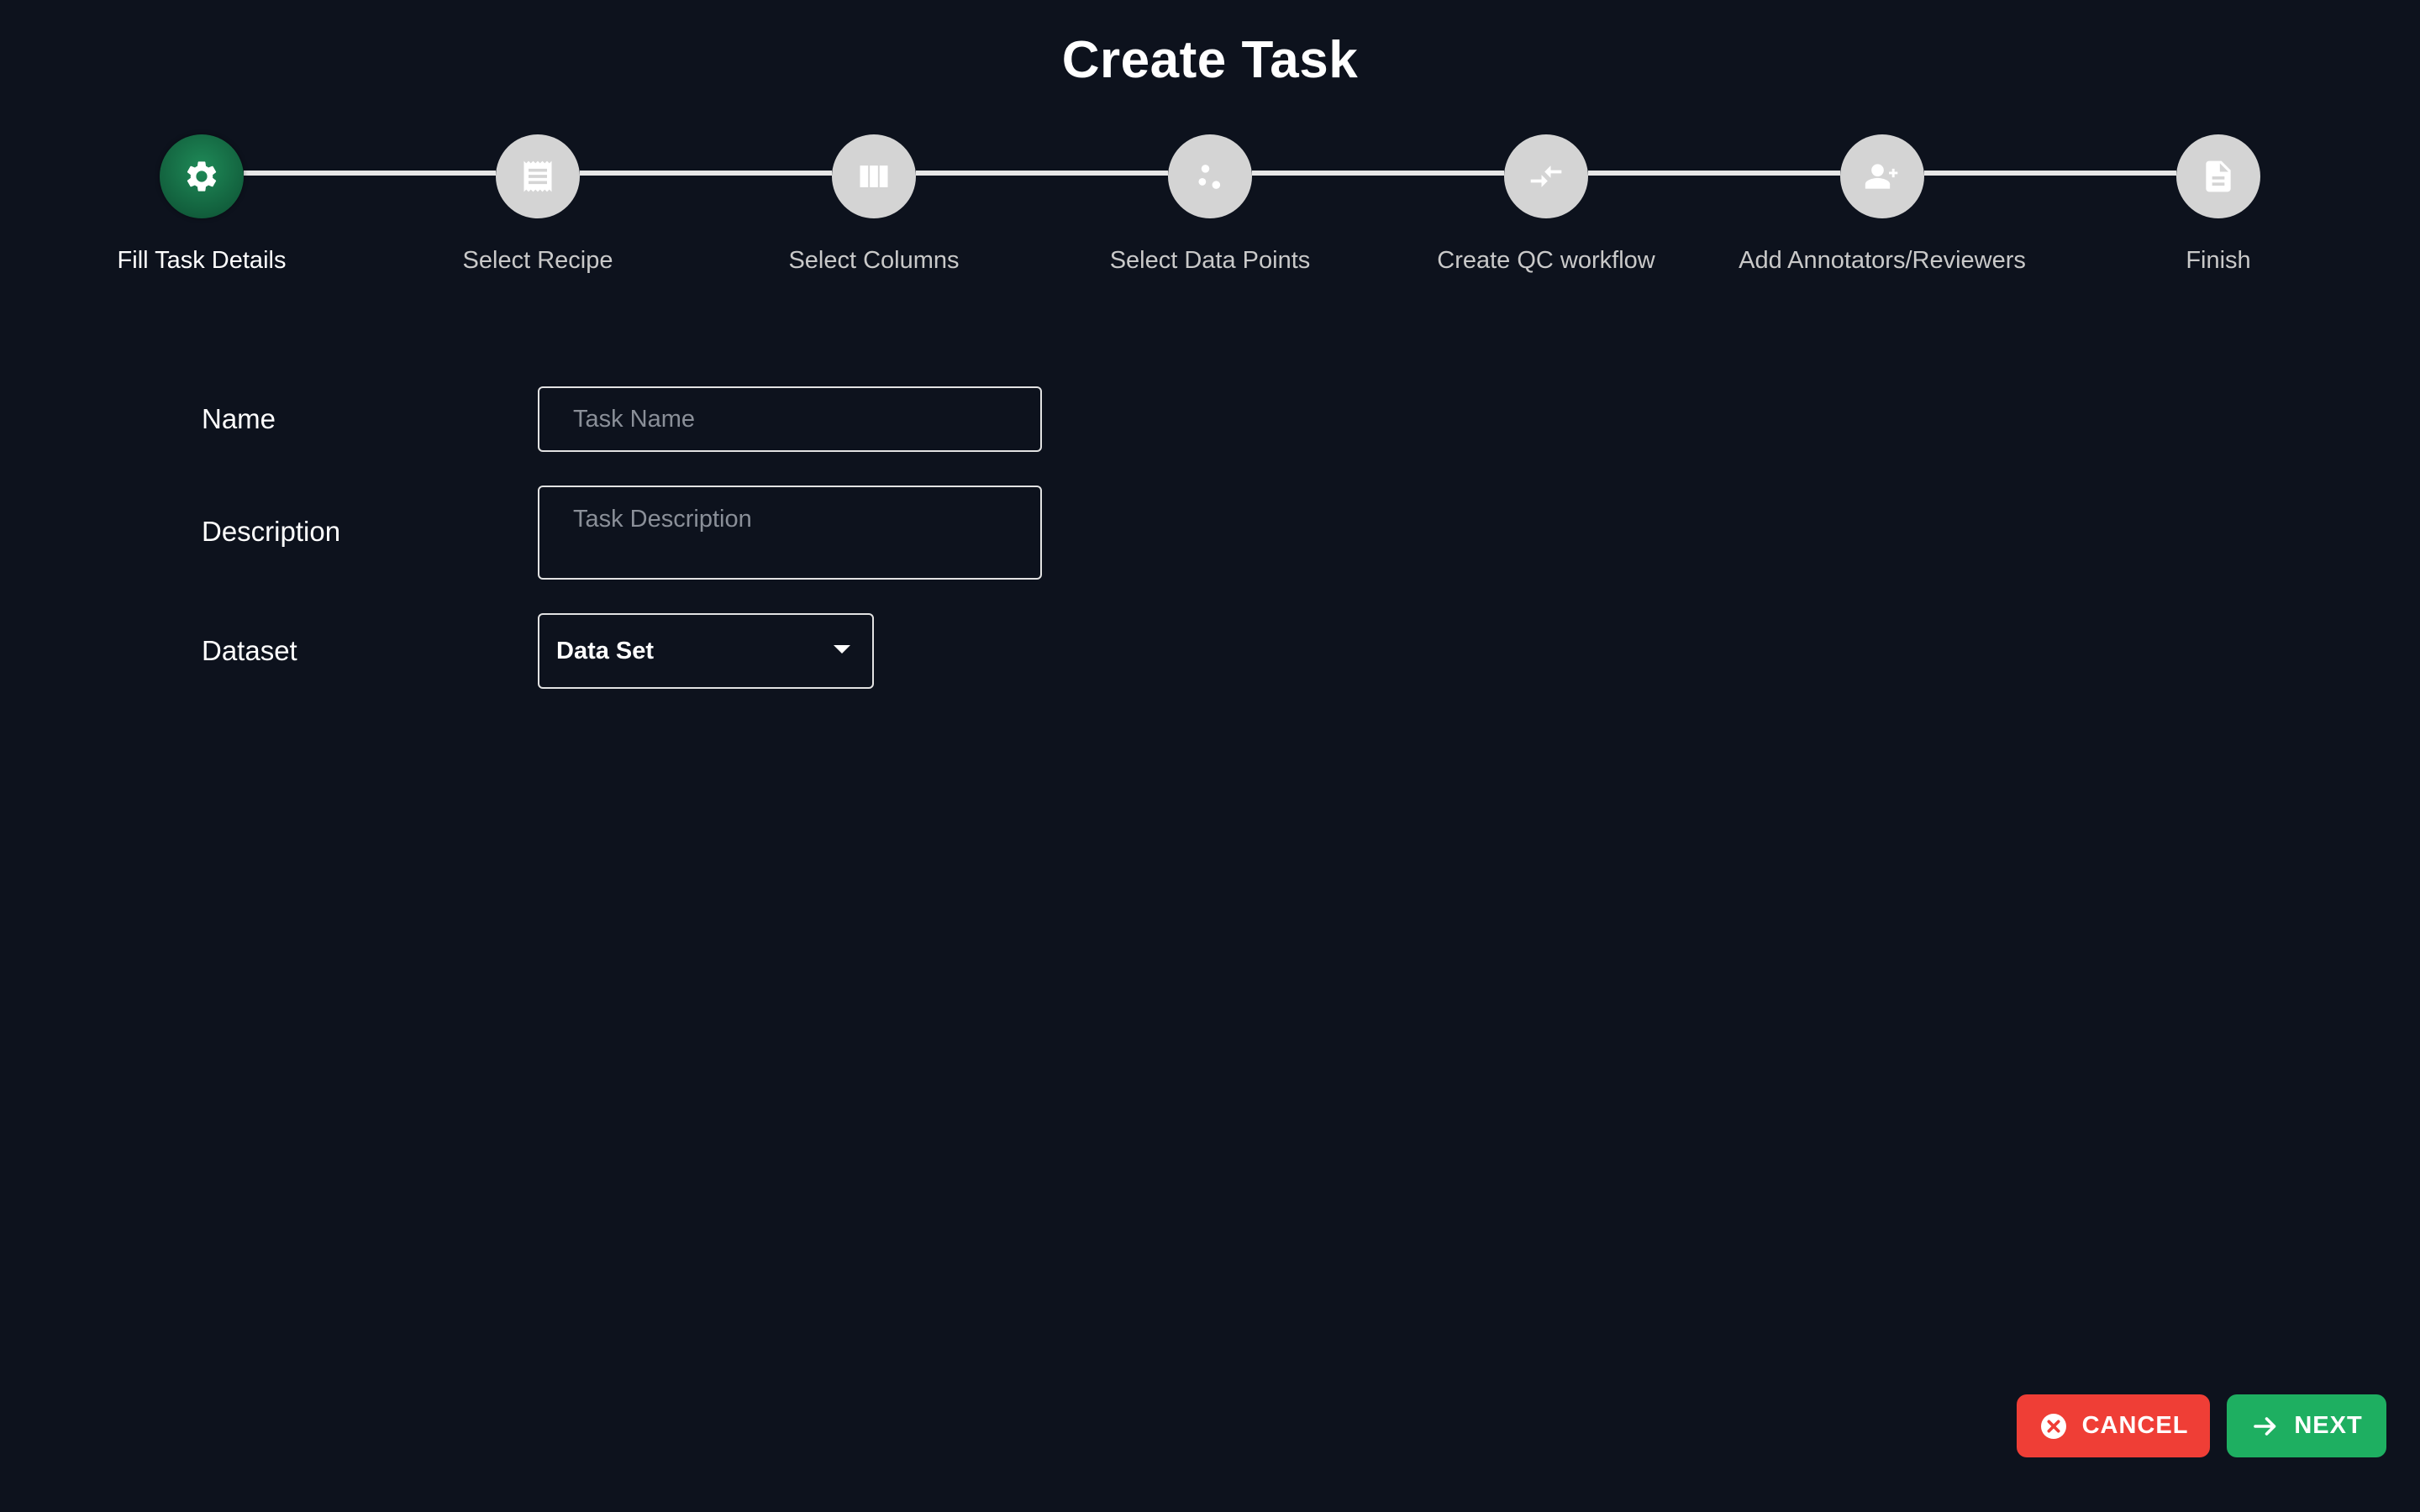  Describe the element at coordinates (874, 260) in the screenshot. I see `step-label: Select Columns` at that location.